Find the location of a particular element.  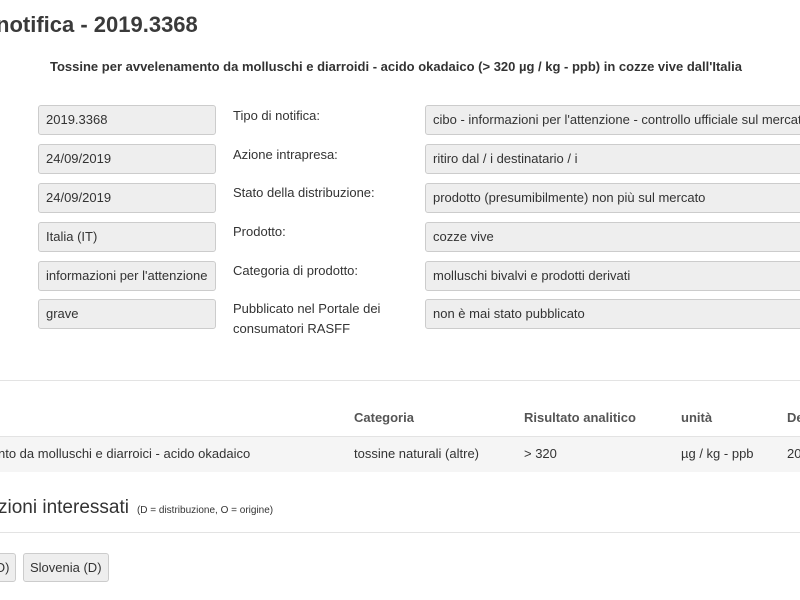

col-header-date: De is located at coordinates (793, 417).